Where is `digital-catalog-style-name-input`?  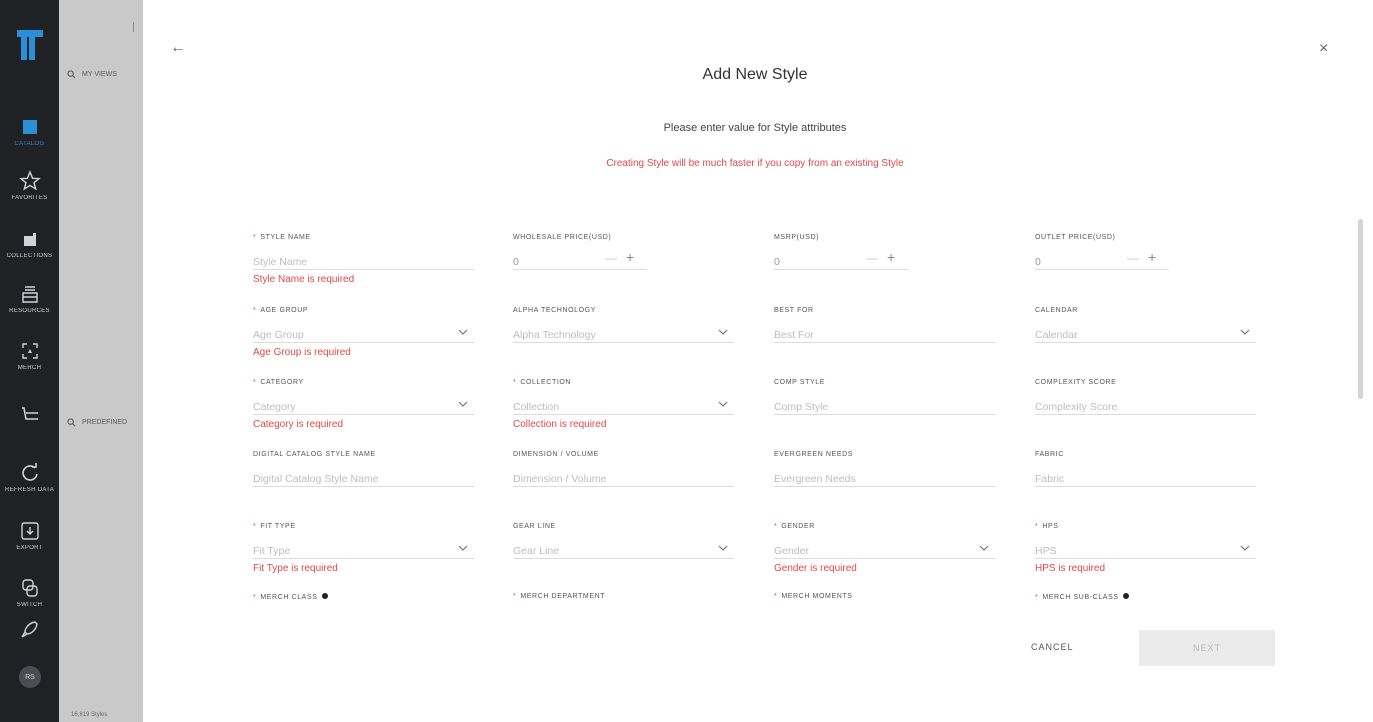
digital-catalog-style-name-input is located at coordinates (348, 479).